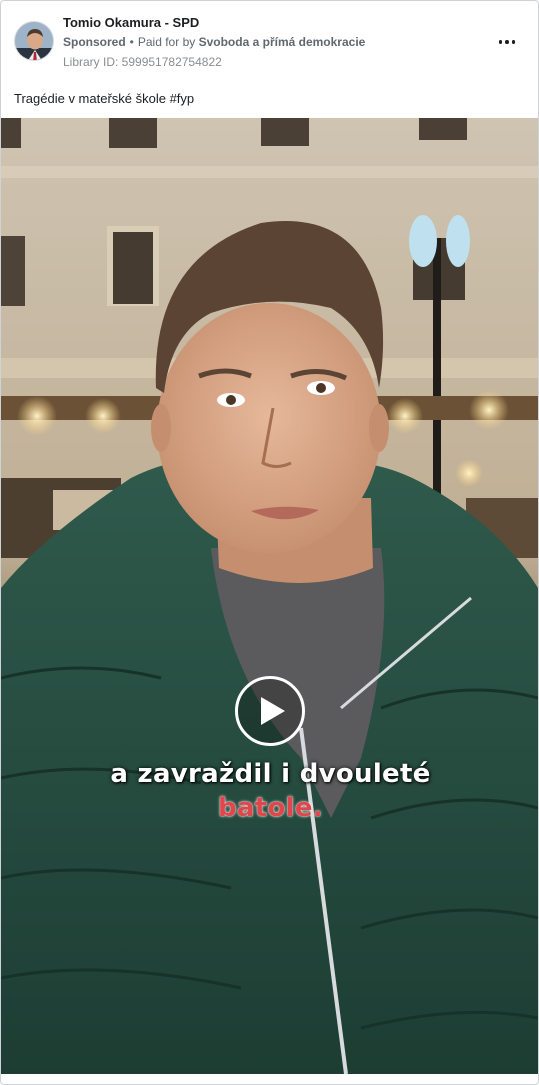  What do you see at coordinates (131, 22) in the screenshot?
I see `page-name: Tomio Okamura - SPD` at bounding box center [131, 22].